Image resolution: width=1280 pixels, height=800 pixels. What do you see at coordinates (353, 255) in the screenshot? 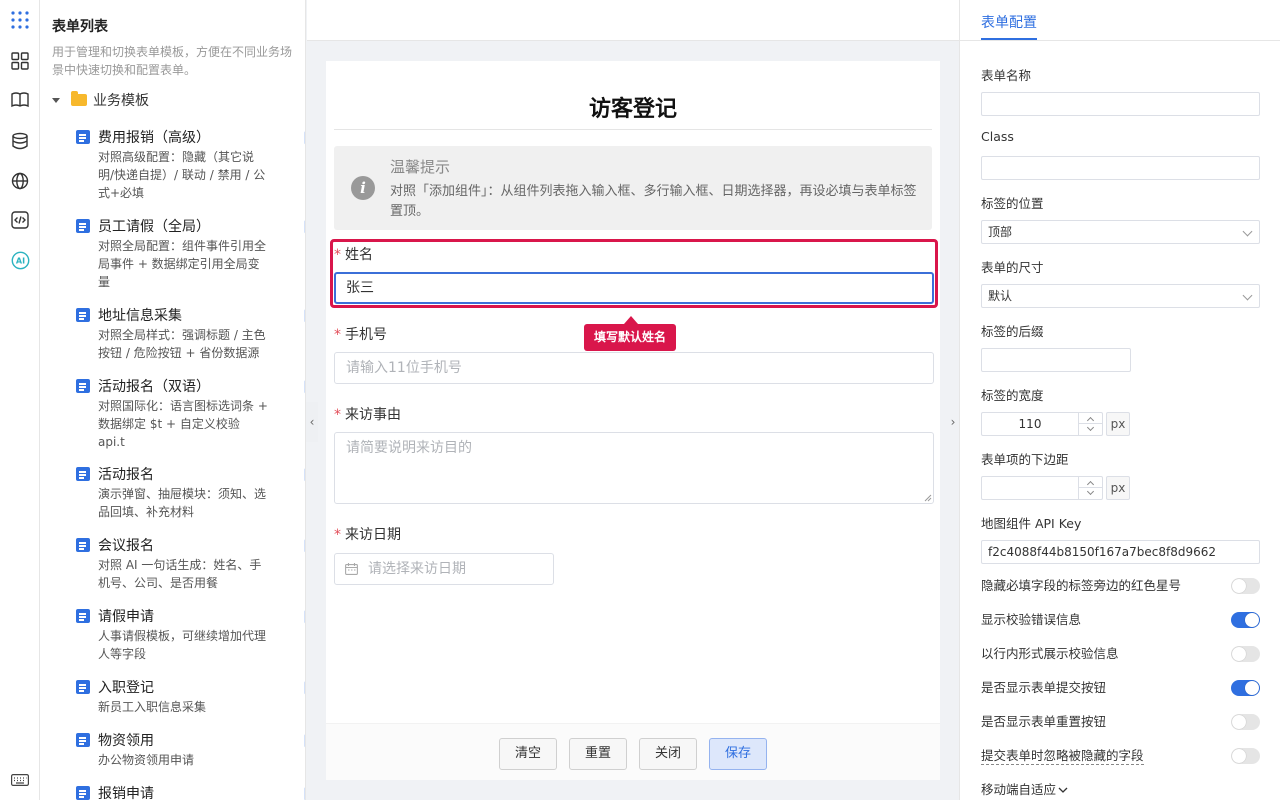
I see `field-label: * 姓名` at bounding box center [353, 255].